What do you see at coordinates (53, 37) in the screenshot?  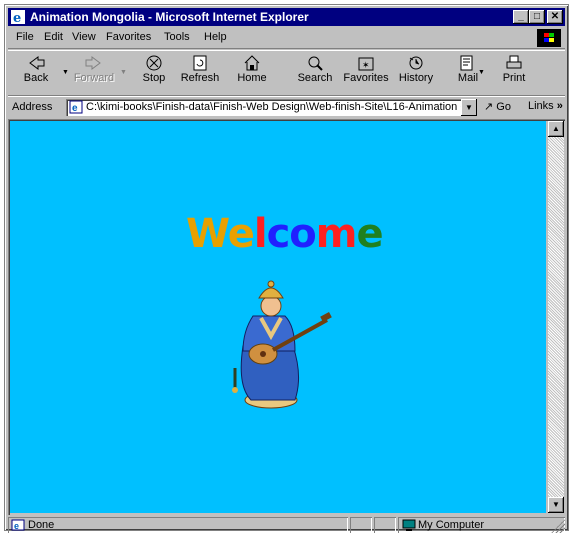 I see `menu-edit: Edit` at bounding box center [53, 37].